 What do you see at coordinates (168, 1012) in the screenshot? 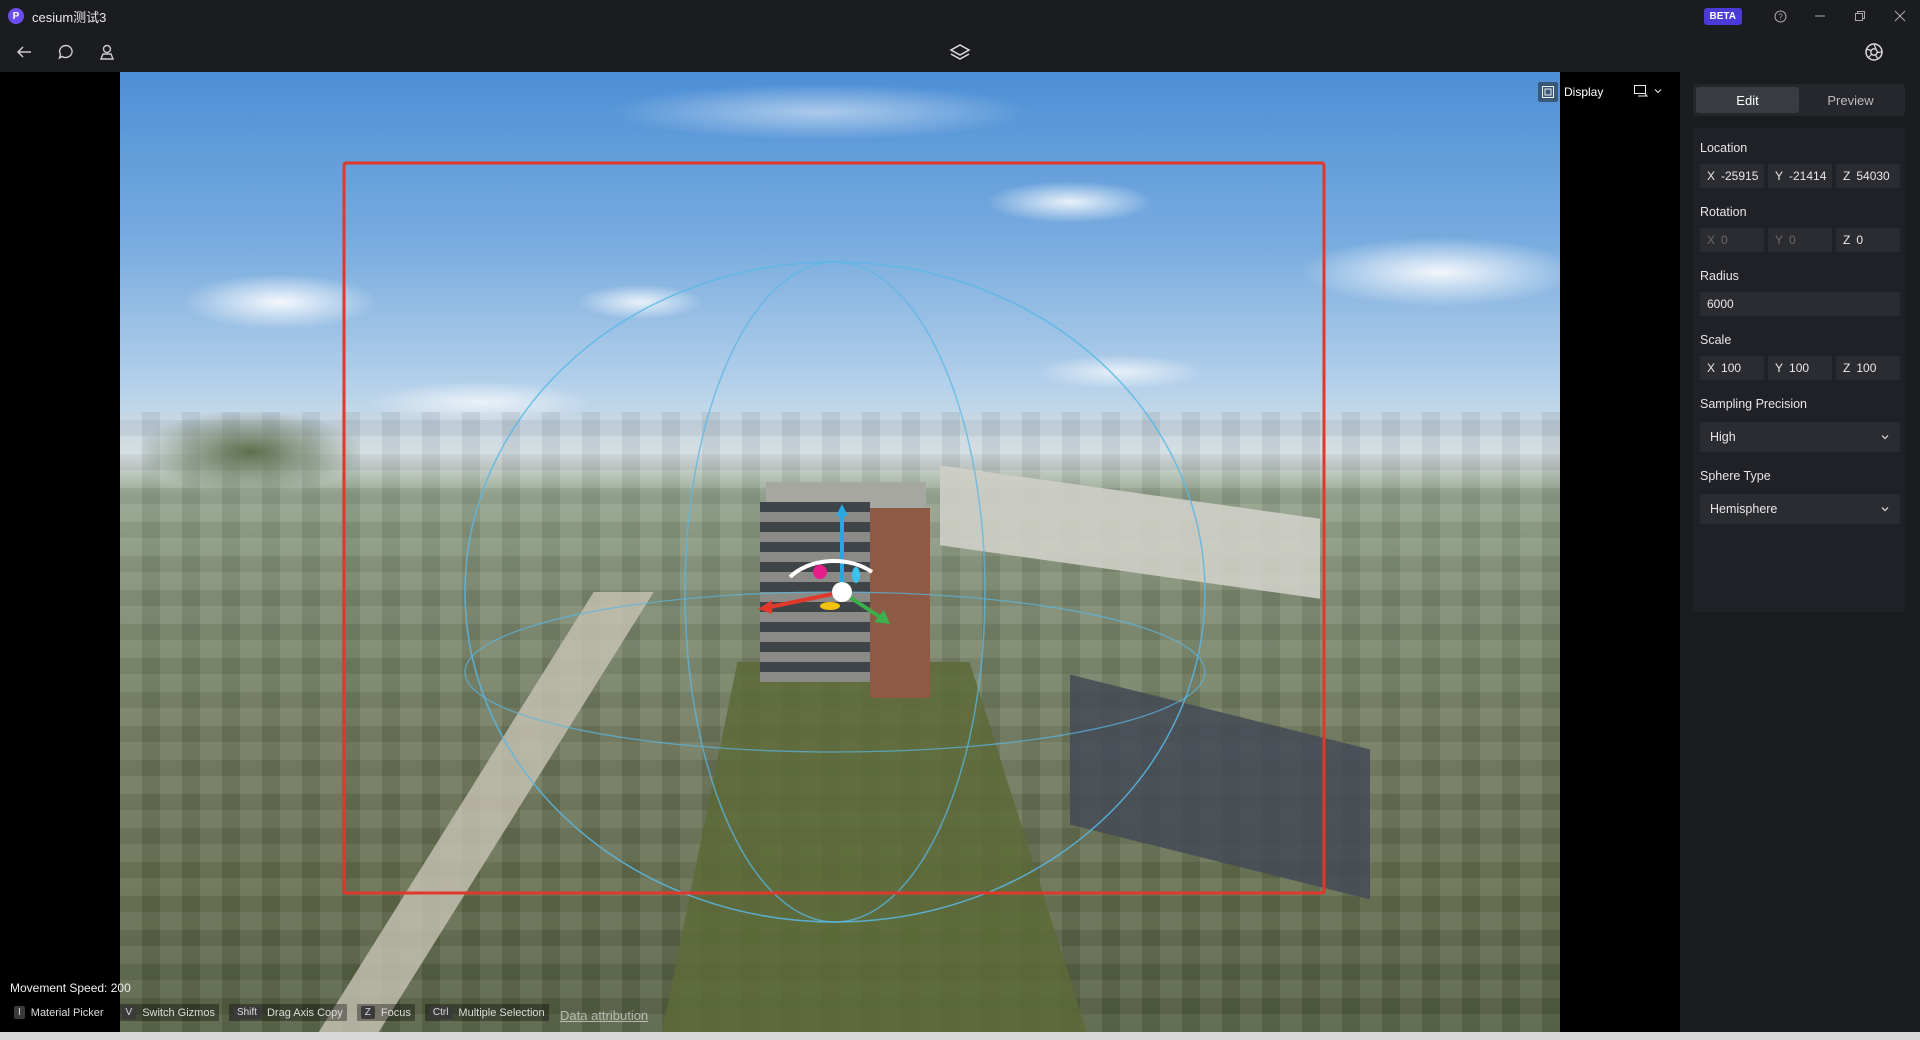
I see `shortcut-hint: V Switch Gizmos` at bounding box center [168, 1012].